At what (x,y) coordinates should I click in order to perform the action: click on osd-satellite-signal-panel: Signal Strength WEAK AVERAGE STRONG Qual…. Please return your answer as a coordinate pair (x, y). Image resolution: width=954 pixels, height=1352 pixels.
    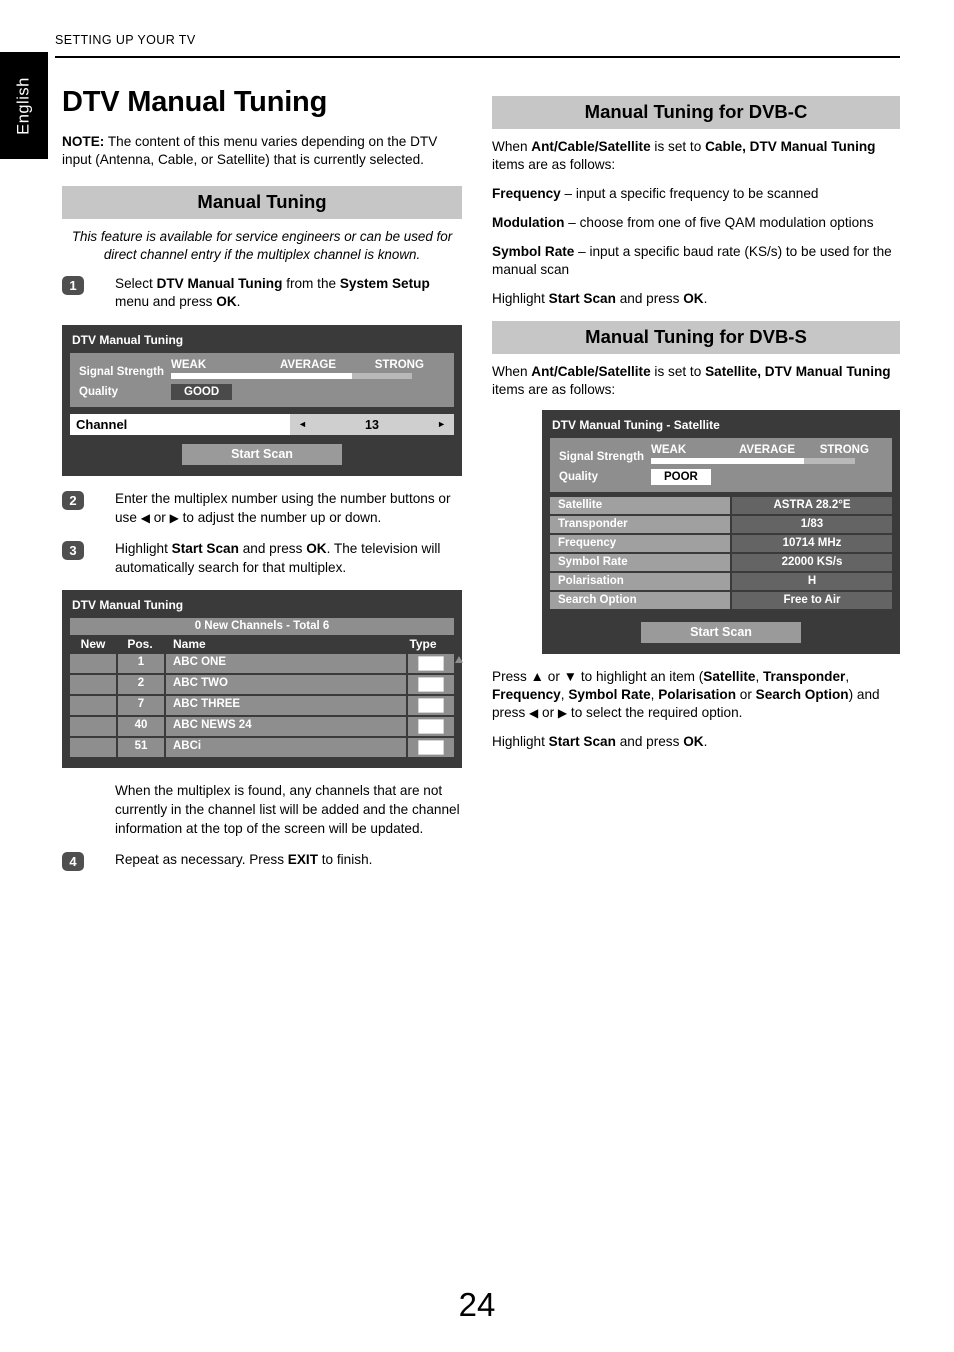
    Looking at the image, I should click on (721, 464).